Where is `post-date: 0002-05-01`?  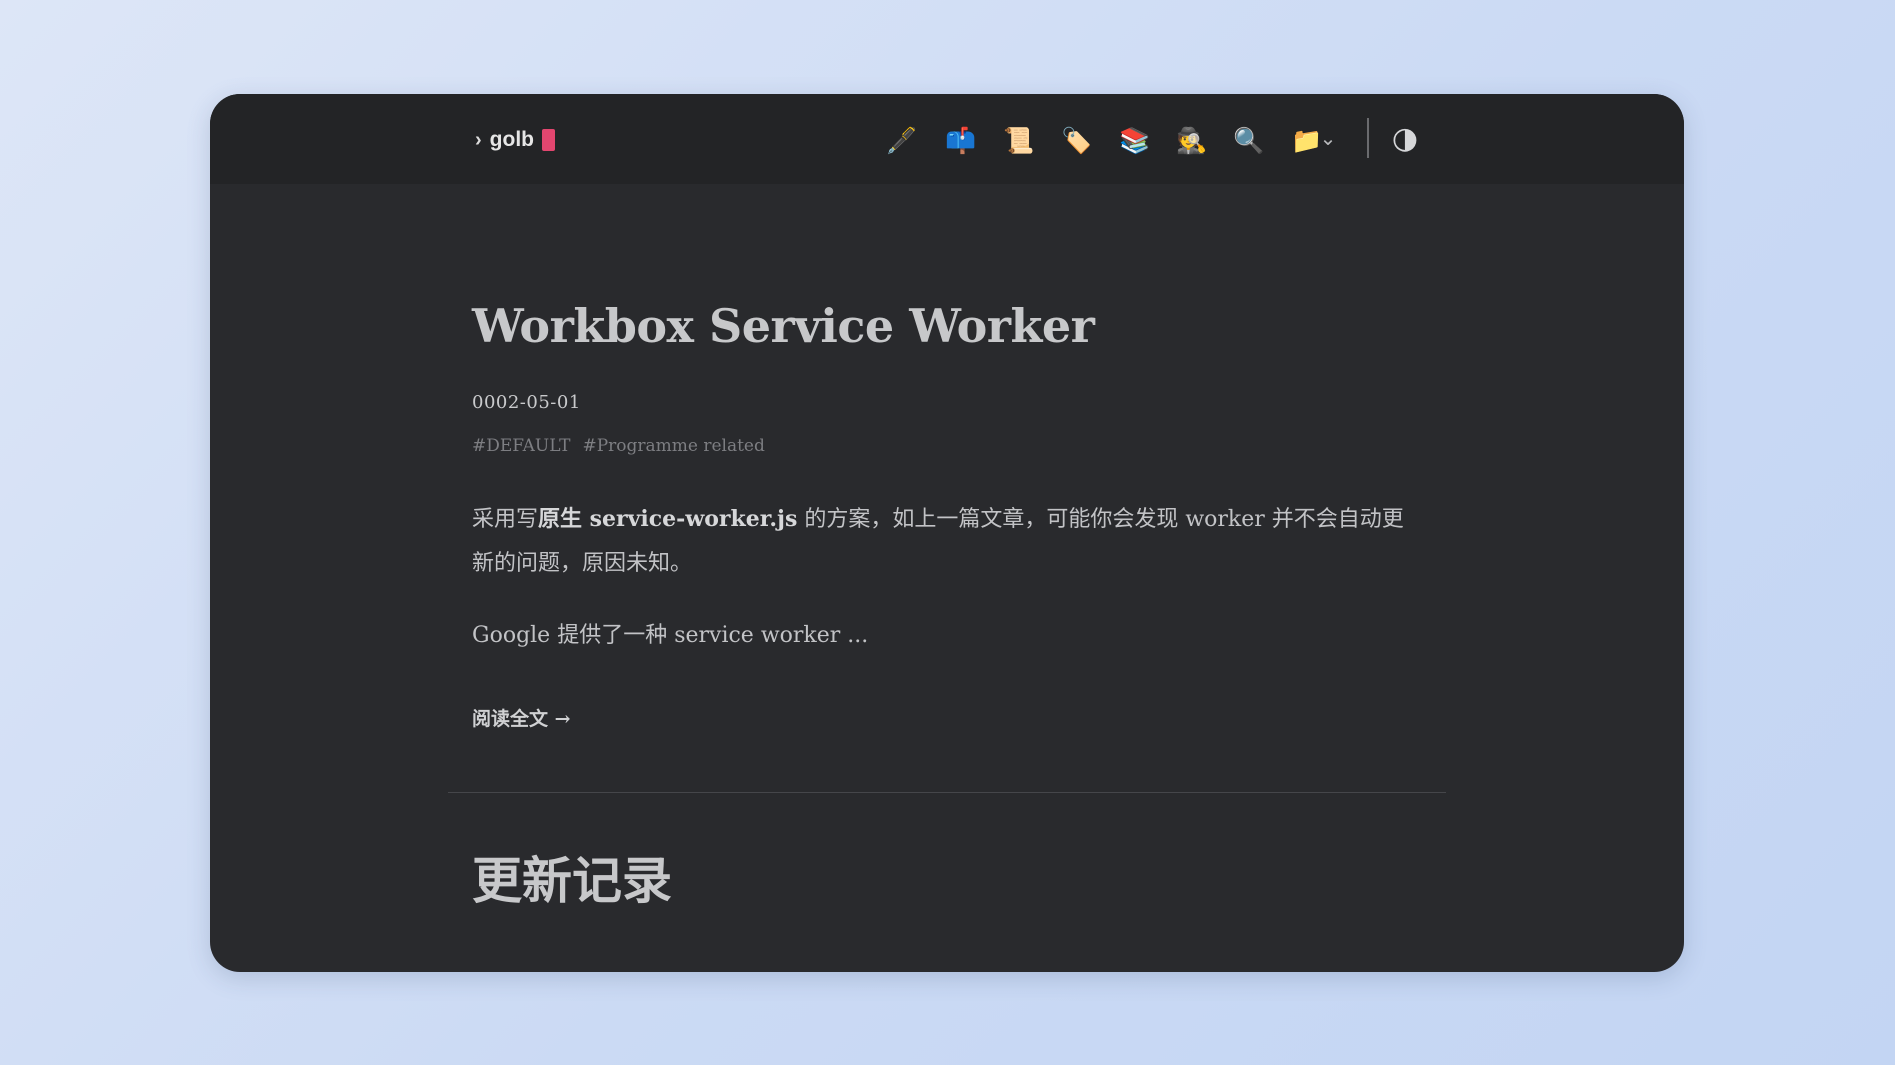 post-date: 0002-05-01 is located at coordinates (526, 402).